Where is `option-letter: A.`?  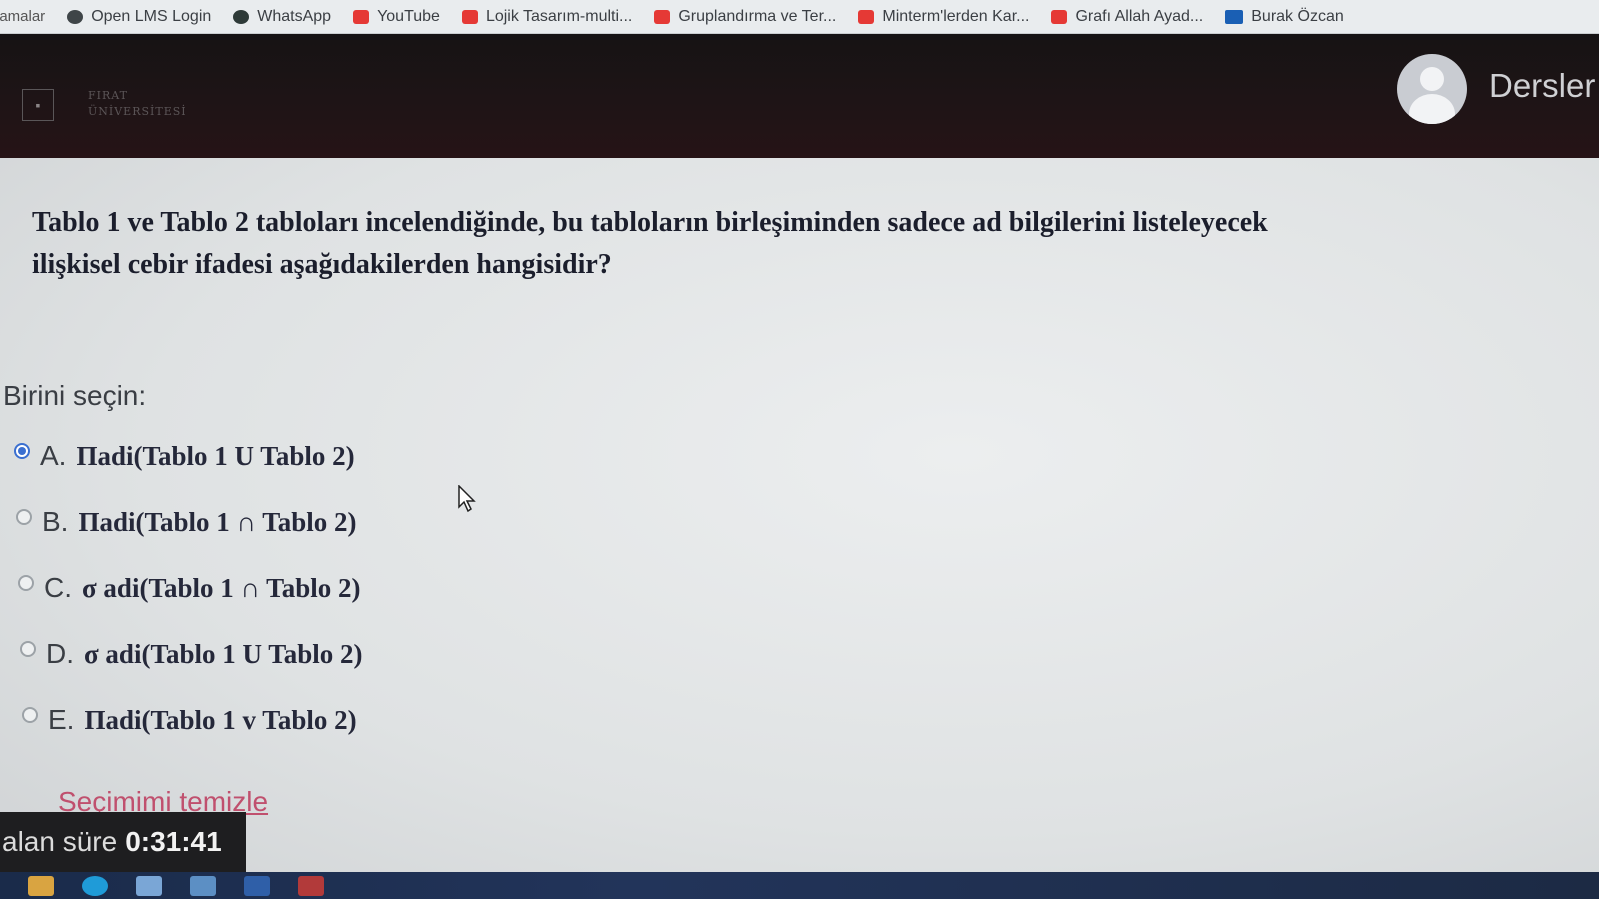
option-letter: A. is located at coordinates (53, 455).